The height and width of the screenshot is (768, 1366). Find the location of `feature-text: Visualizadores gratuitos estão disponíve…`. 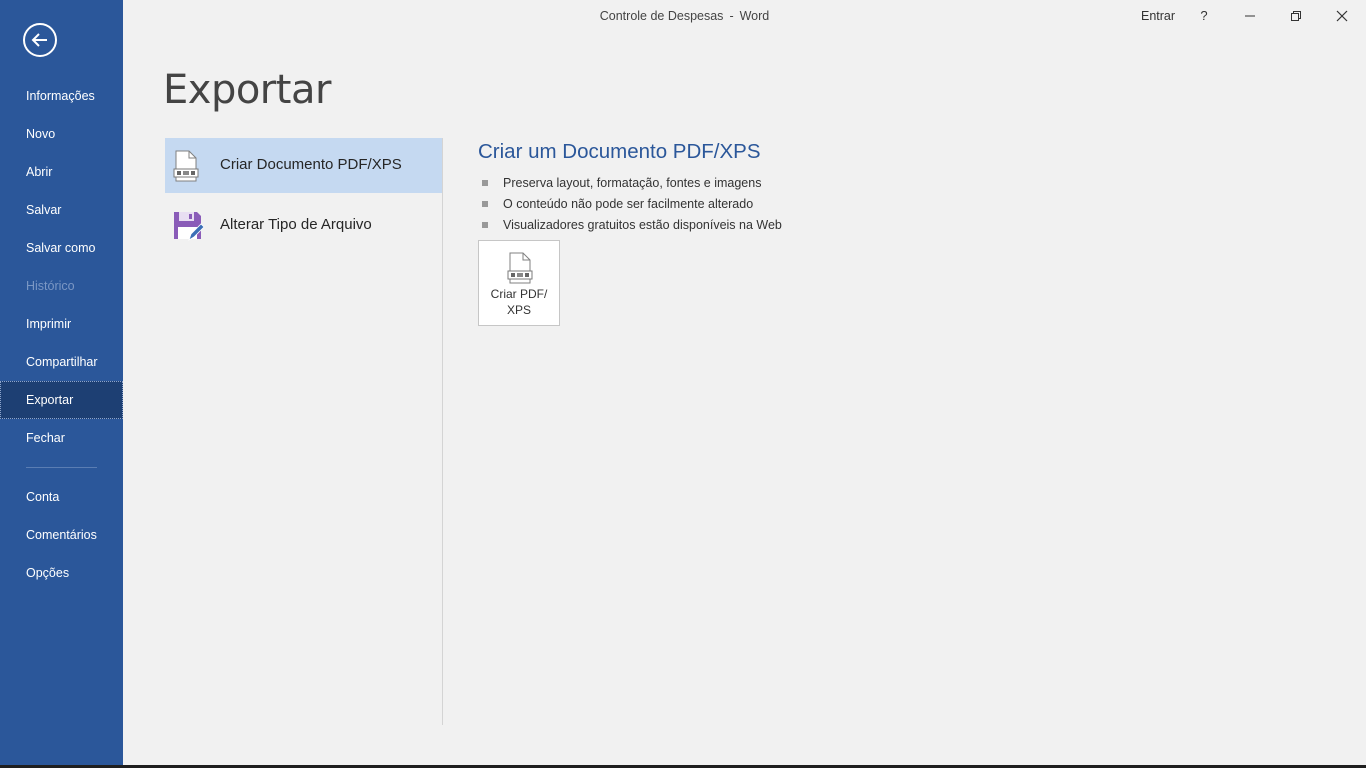

feature-text: Visualizadores gratuitos estão disponíve… is located at coordinates (642, 225).